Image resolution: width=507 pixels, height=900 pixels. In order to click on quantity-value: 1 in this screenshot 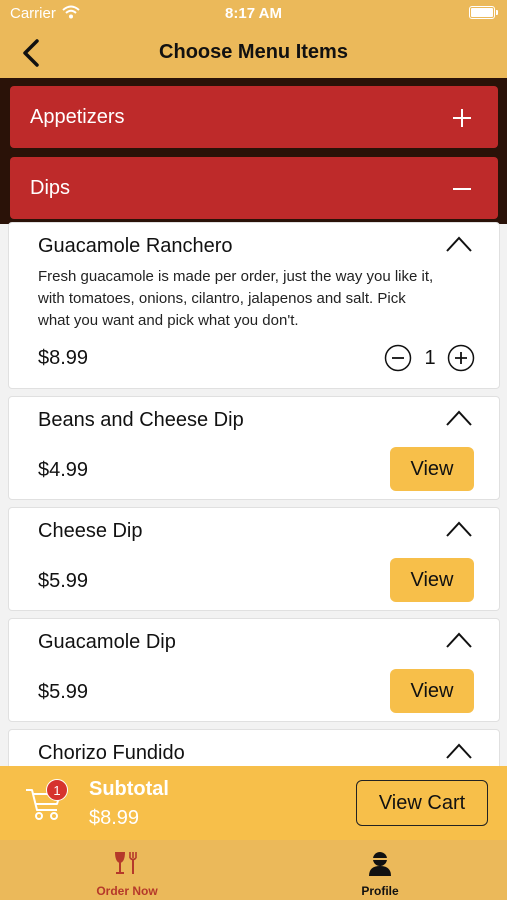, I will do `click(430, 358)`.